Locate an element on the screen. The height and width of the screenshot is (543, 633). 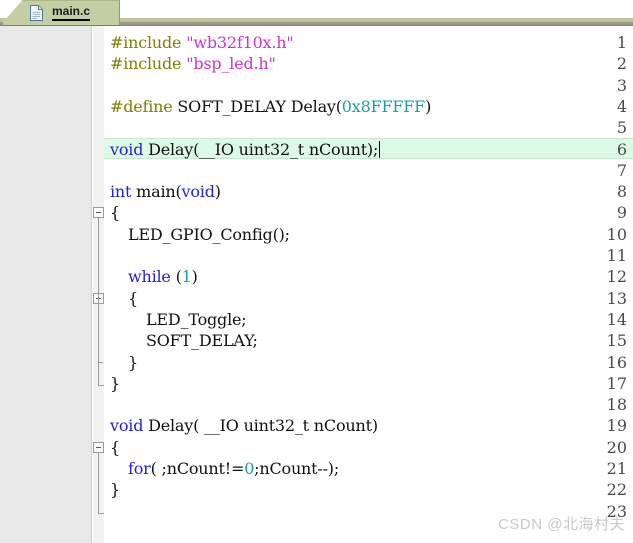
tab-main-c: main.c is located at coordinates (71, 12).